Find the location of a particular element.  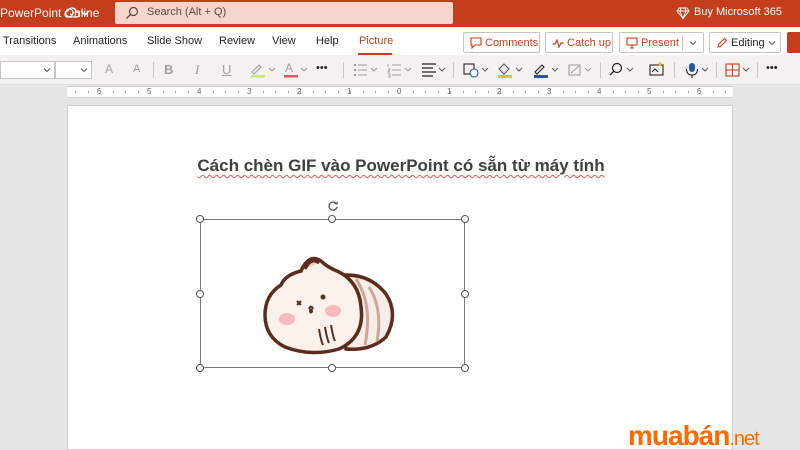

search-icon is located at coordinates (132, 12).